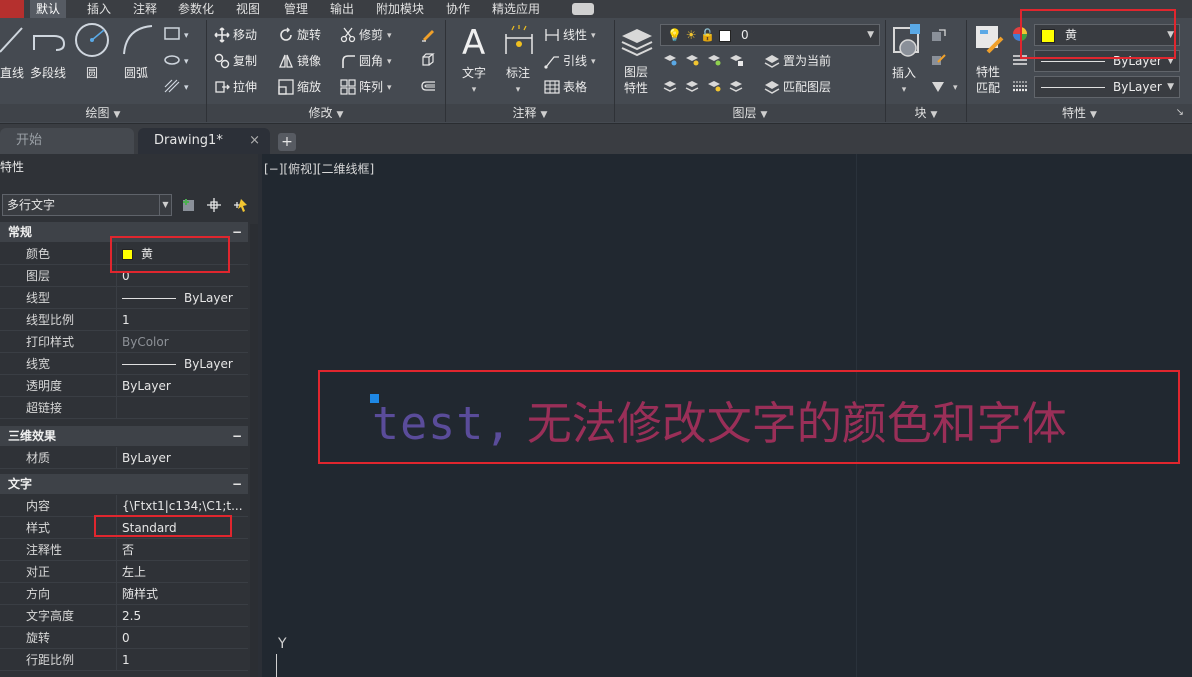  I want to click on prop-row-style: 样式 Standard, so click(124, 528).